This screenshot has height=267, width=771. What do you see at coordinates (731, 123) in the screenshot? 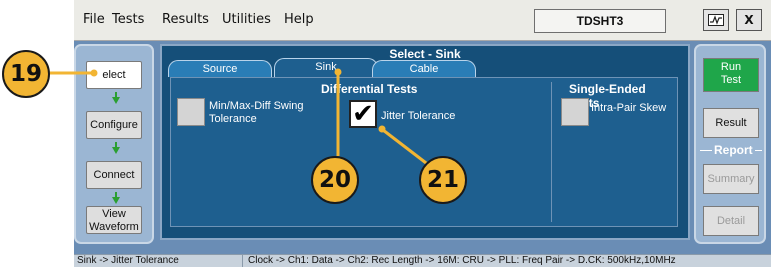
I see `result-button: Result` at bounding box center [731, 123].